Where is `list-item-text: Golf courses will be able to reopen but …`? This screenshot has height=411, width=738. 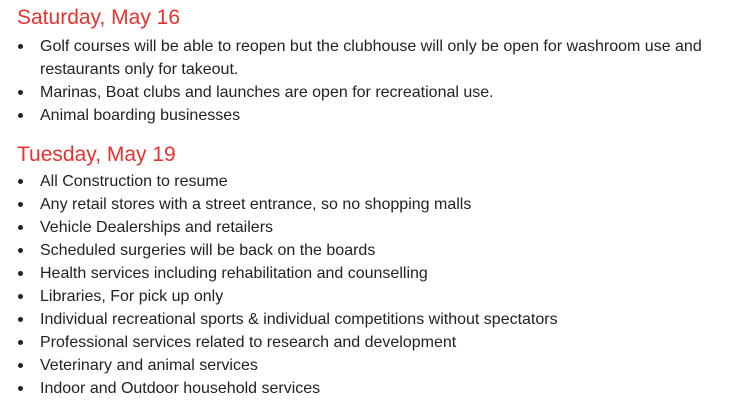 list-item-text: Golf courses will be able to reopen but … is located at coordinates (371, 58).